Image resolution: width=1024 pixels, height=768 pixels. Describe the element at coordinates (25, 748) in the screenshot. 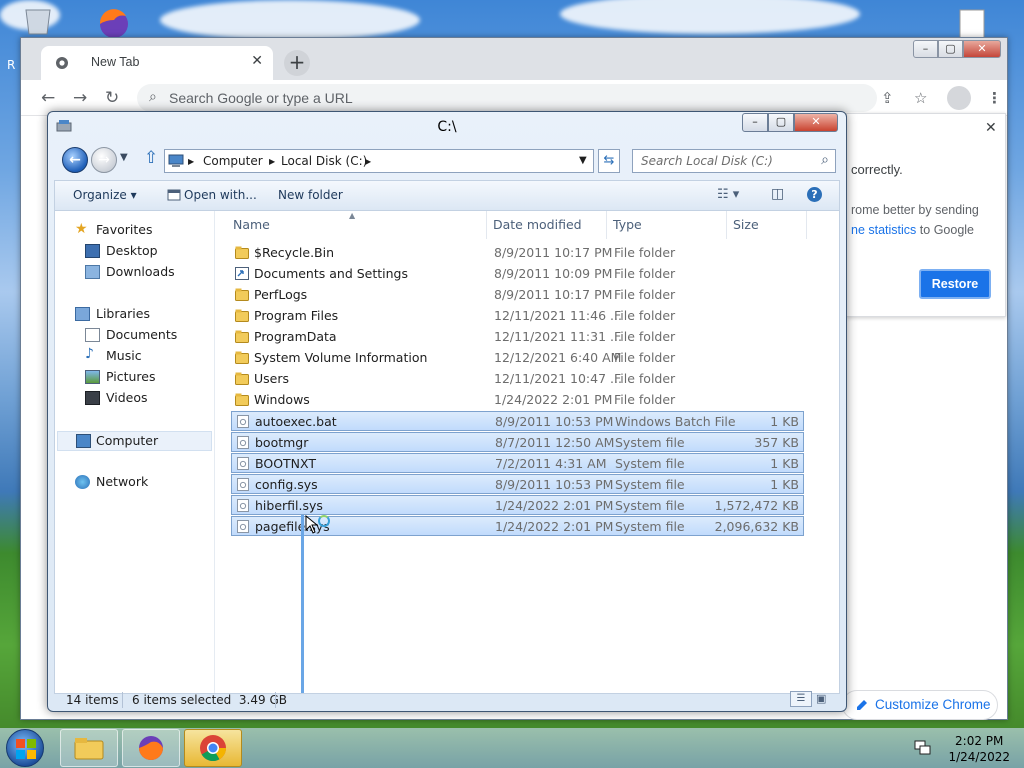

I see `start-button` at that location.